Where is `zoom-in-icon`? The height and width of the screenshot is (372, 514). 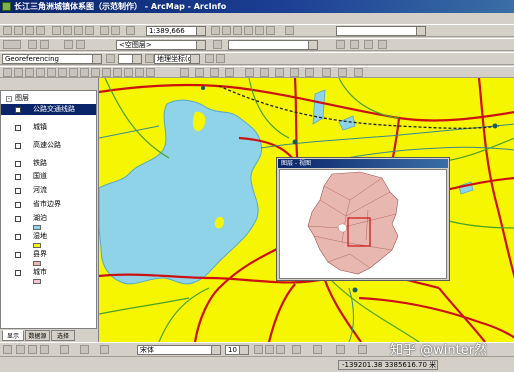
zoom-in-icon is located at coordinates (368, 44).